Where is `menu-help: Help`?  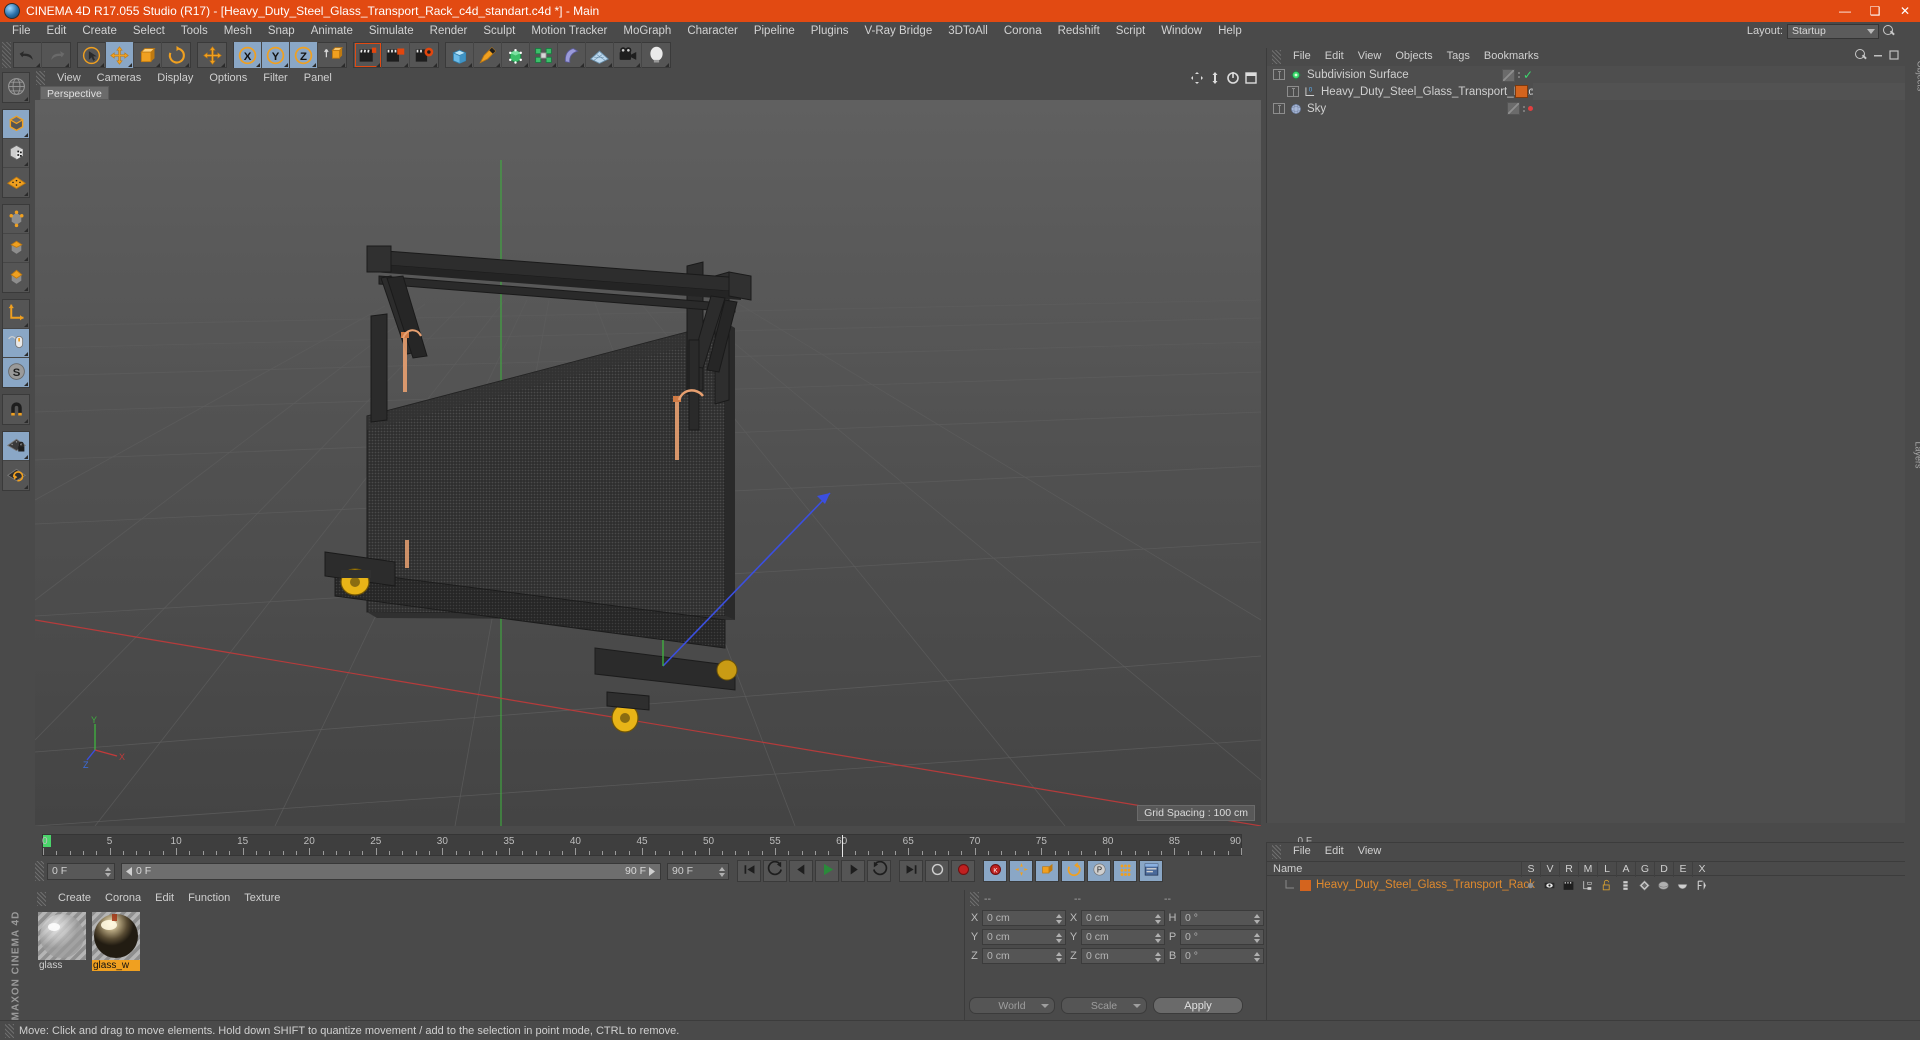 menu-help: Help is located at coordinates (1230, 31).